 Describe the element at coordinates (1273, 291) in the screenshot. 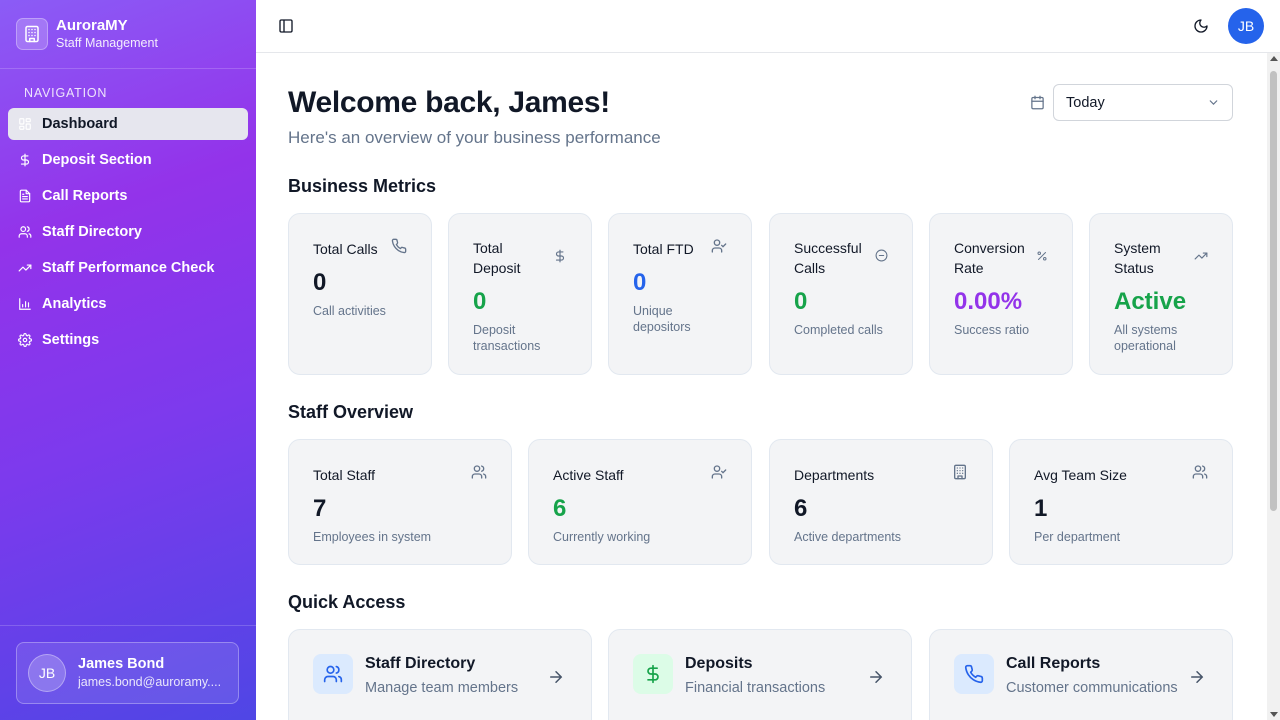

I see `scrollbar-thumb` at that location.